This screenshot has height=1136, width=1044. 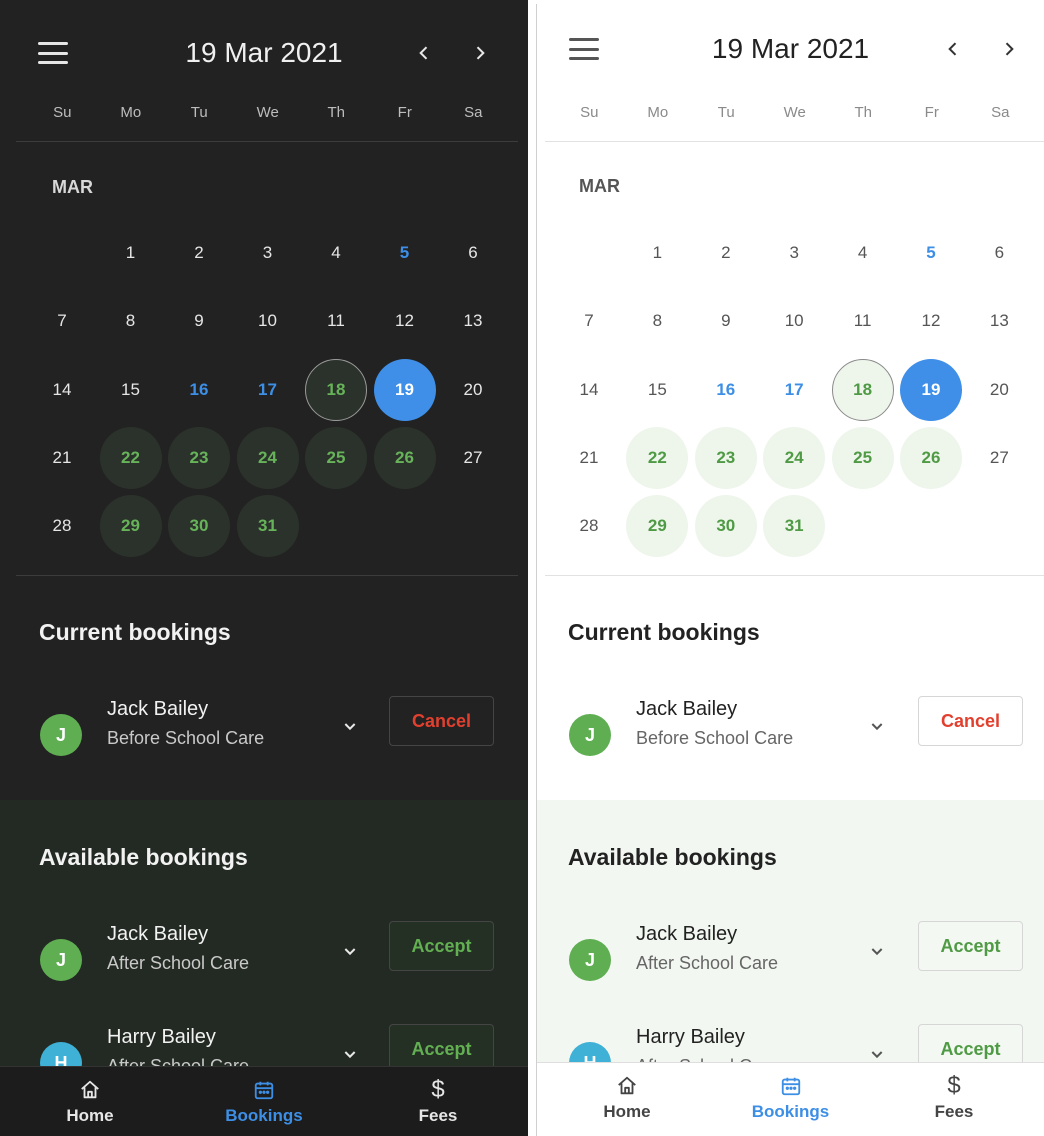 I want to click on booking-type: After School Care, so click(x=178, y=963).